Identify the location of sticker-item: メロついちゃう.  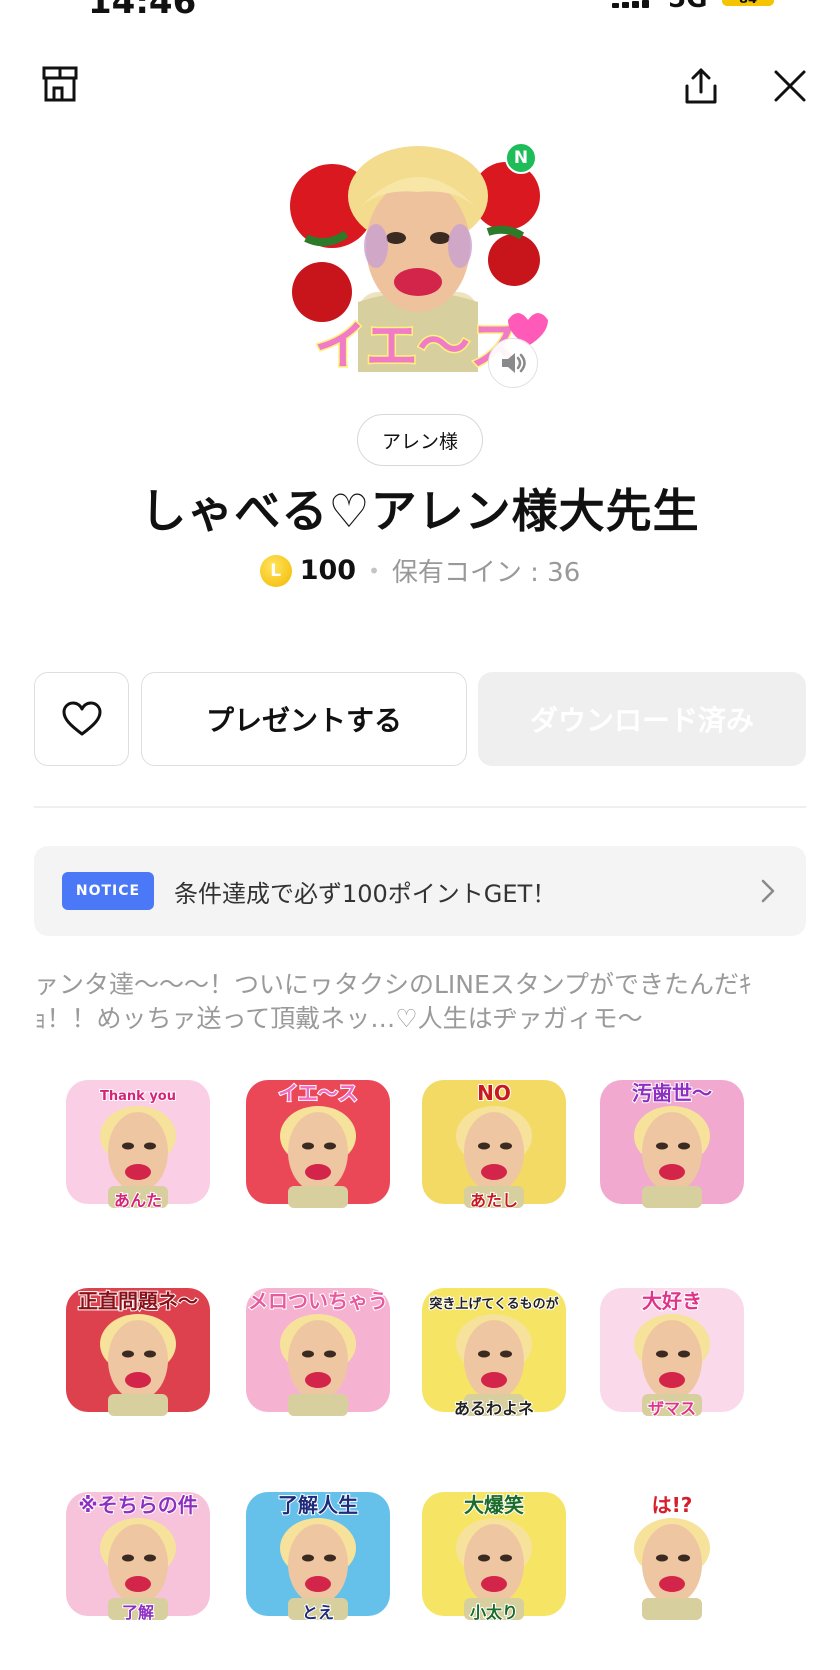
(318, 1349).